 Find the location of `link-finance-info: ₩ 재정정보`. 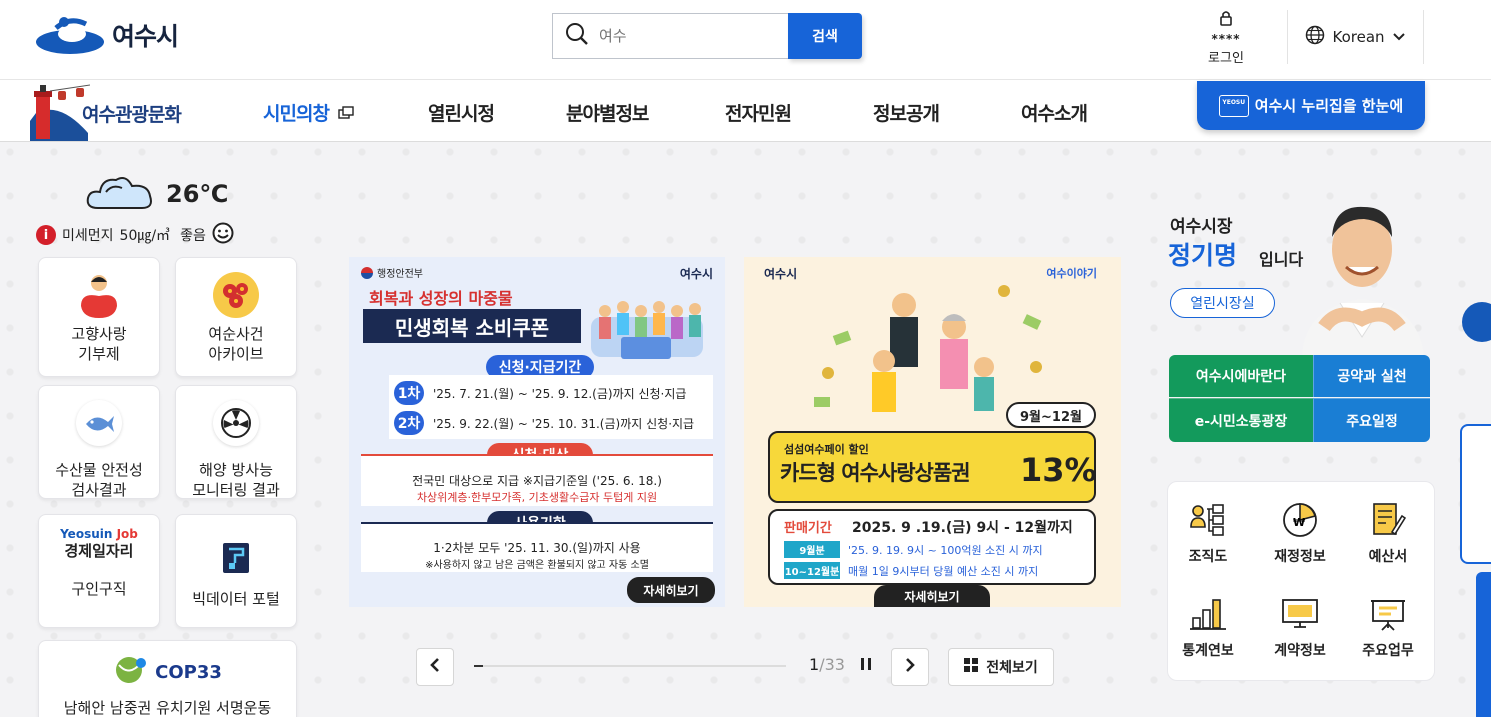

link-finance-info: ₩ 재정정보 is located at coordinates (1300, 533).